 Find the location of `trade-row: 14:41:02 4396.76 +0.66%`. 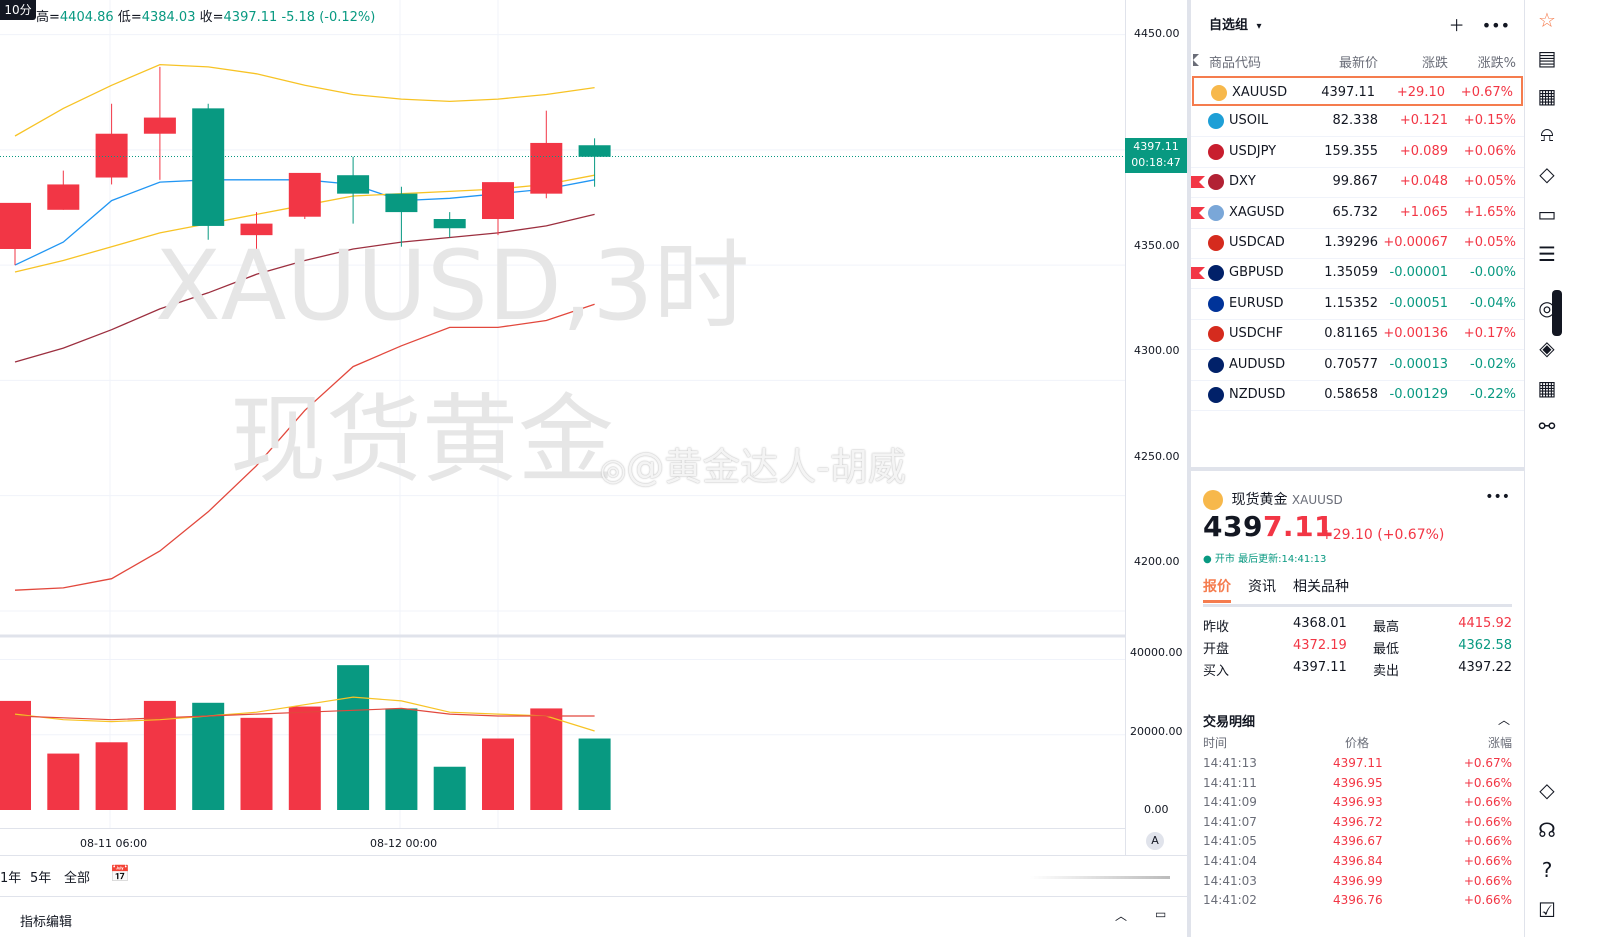

trade-row: 14:41:02 4396.76 +0.66% is located at coordinates (1357, 903).